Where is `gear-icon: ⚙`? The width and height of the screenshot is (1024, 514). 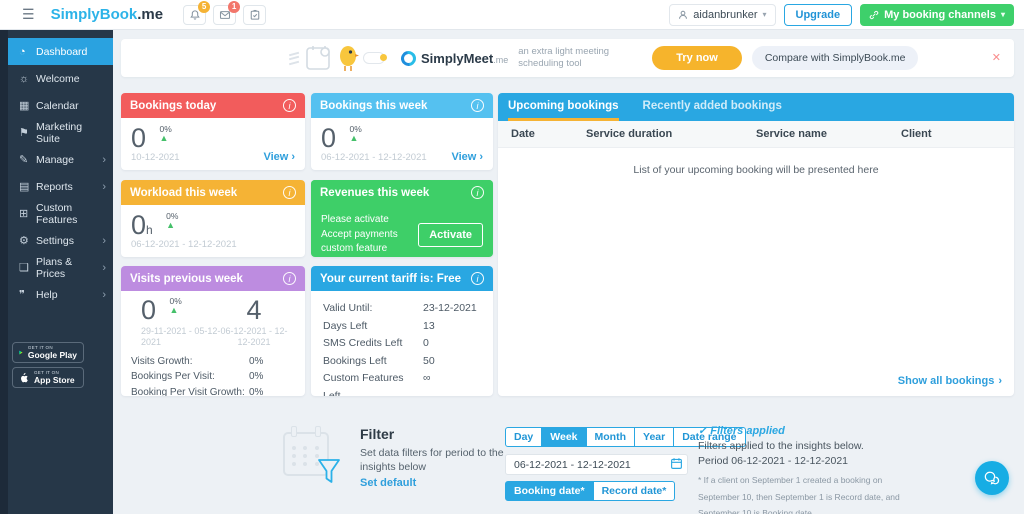 gear-icon: ⚙ is located at coordinates (24, 241).